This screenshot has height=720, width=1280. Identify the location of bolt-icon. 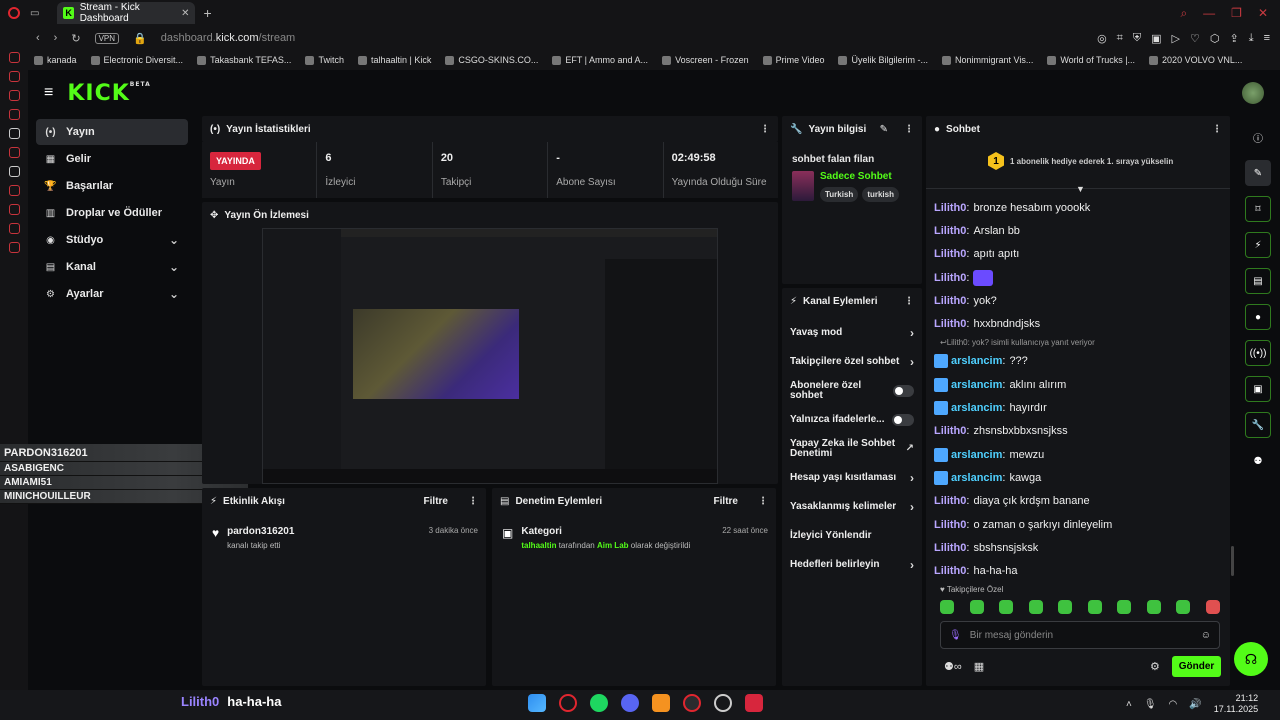
(14, 209).